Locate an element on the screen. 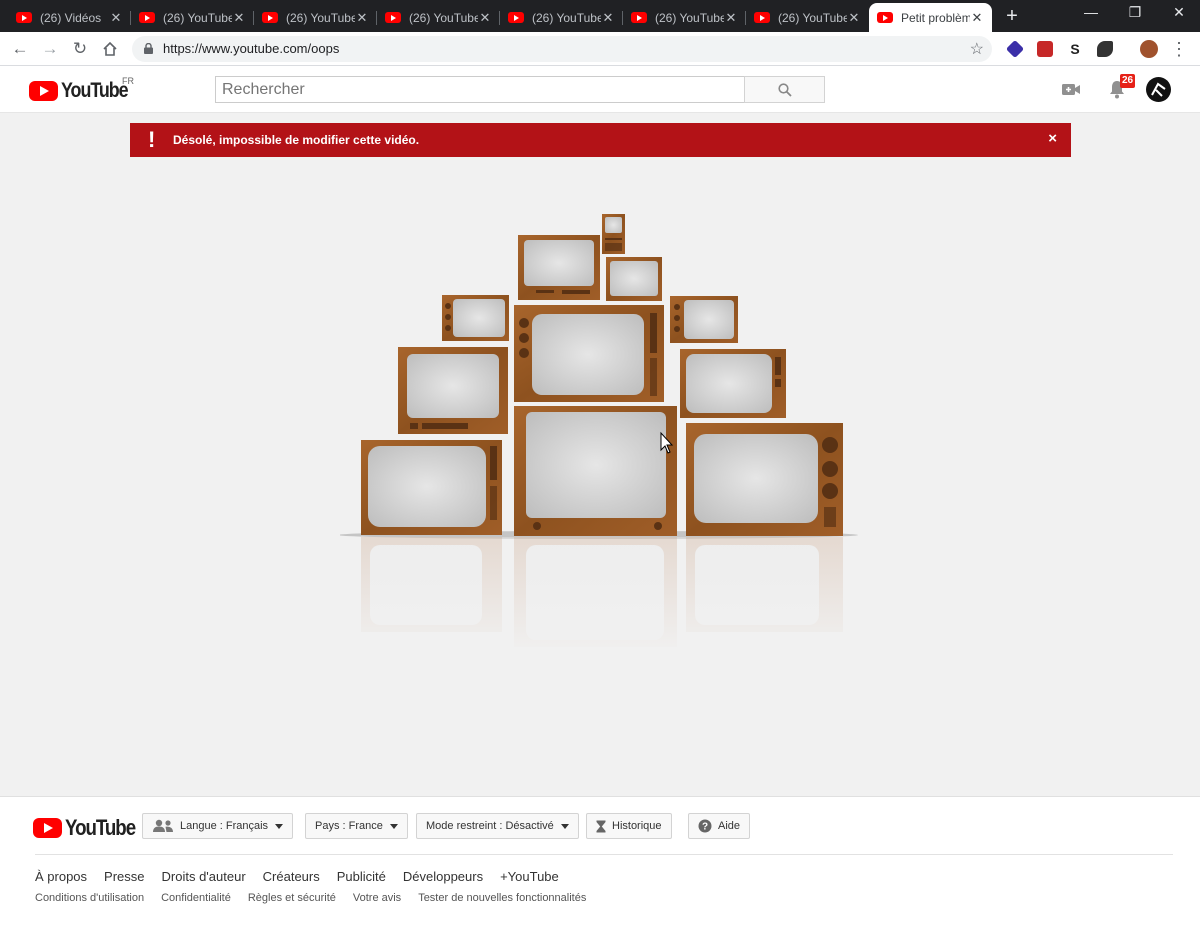 This screenshot has height=932, width=1200. window-close-icon: ✕ is located at coordinates (1178, 12).